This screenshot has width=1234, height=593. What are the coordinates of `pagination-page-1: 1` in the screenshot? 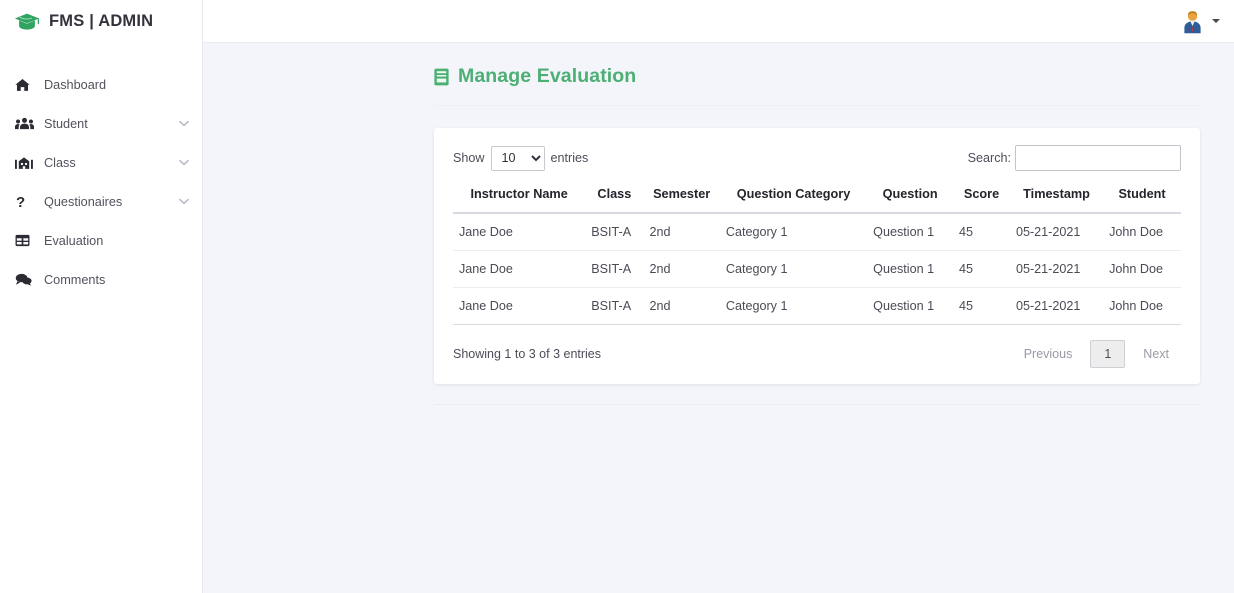 It's located at (1108, 354).